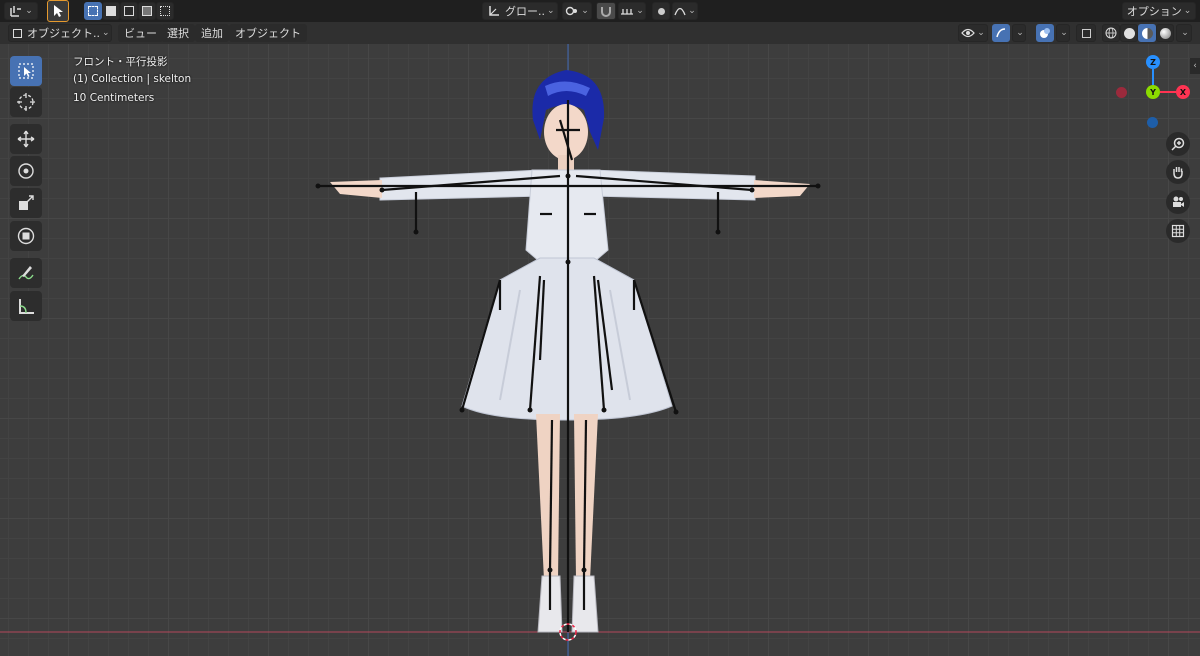  Describe the element at coordinates (968, 33) in the screenshot. I see `eye-icon` at that location.